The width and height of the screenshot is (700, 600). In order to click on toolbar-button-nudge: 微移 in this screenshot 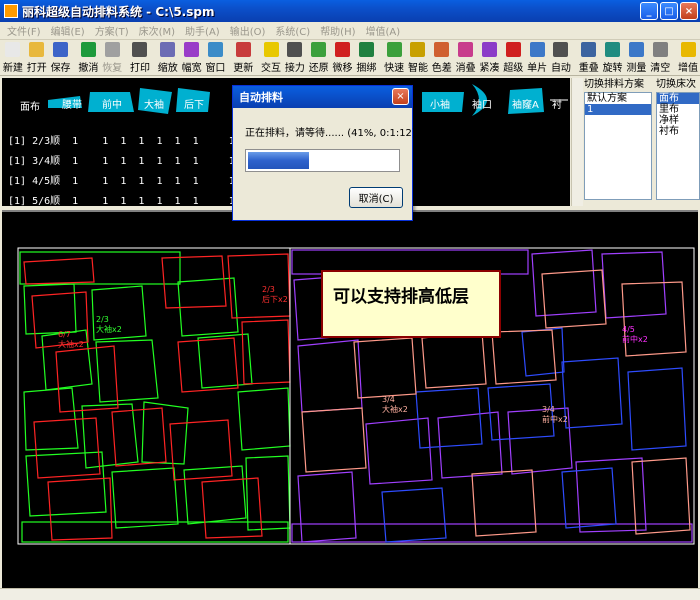, I will do `click(343, 58)`.